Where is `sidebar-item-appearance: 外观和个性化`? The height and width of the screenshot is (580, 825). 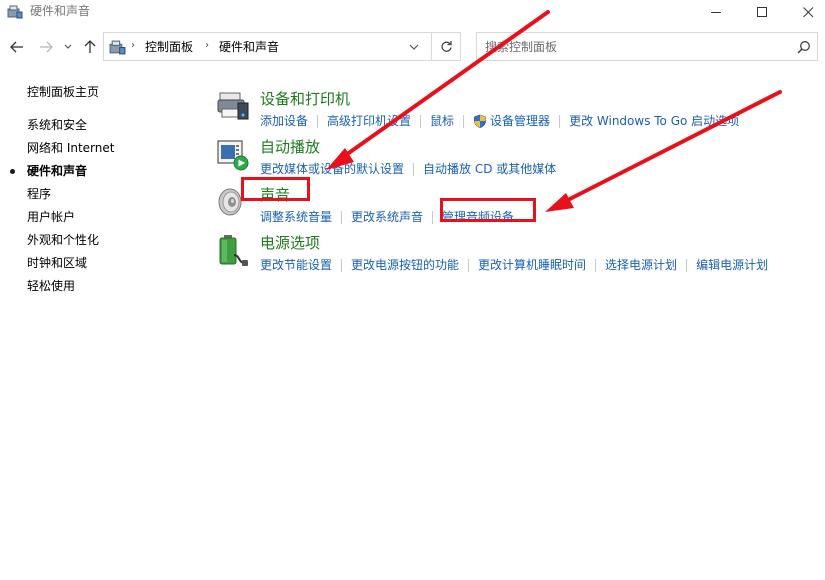
sidebar-item-appearance: 外观和个性化 is located at coordinates (63, 240).